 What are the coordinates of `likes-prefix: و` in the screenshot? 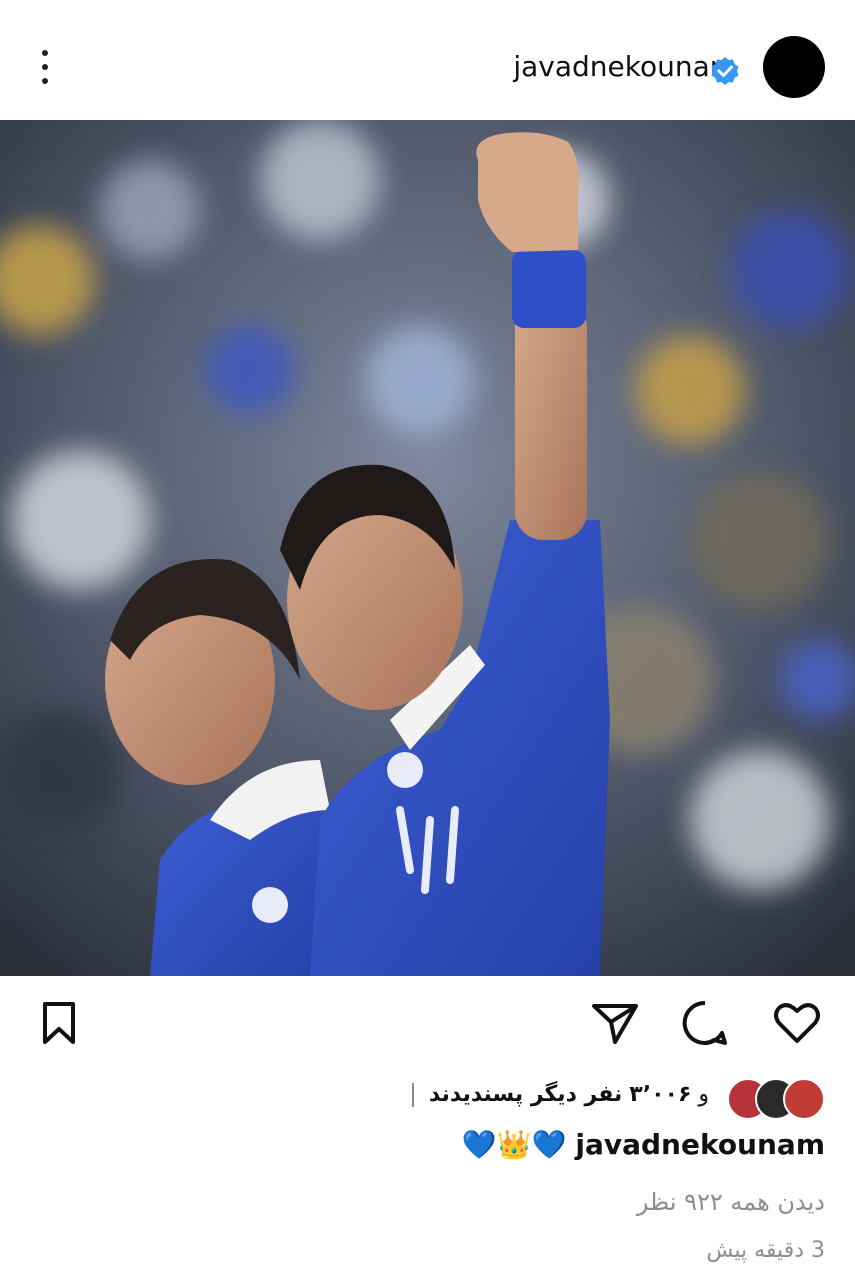 It's located at (703, 1094).